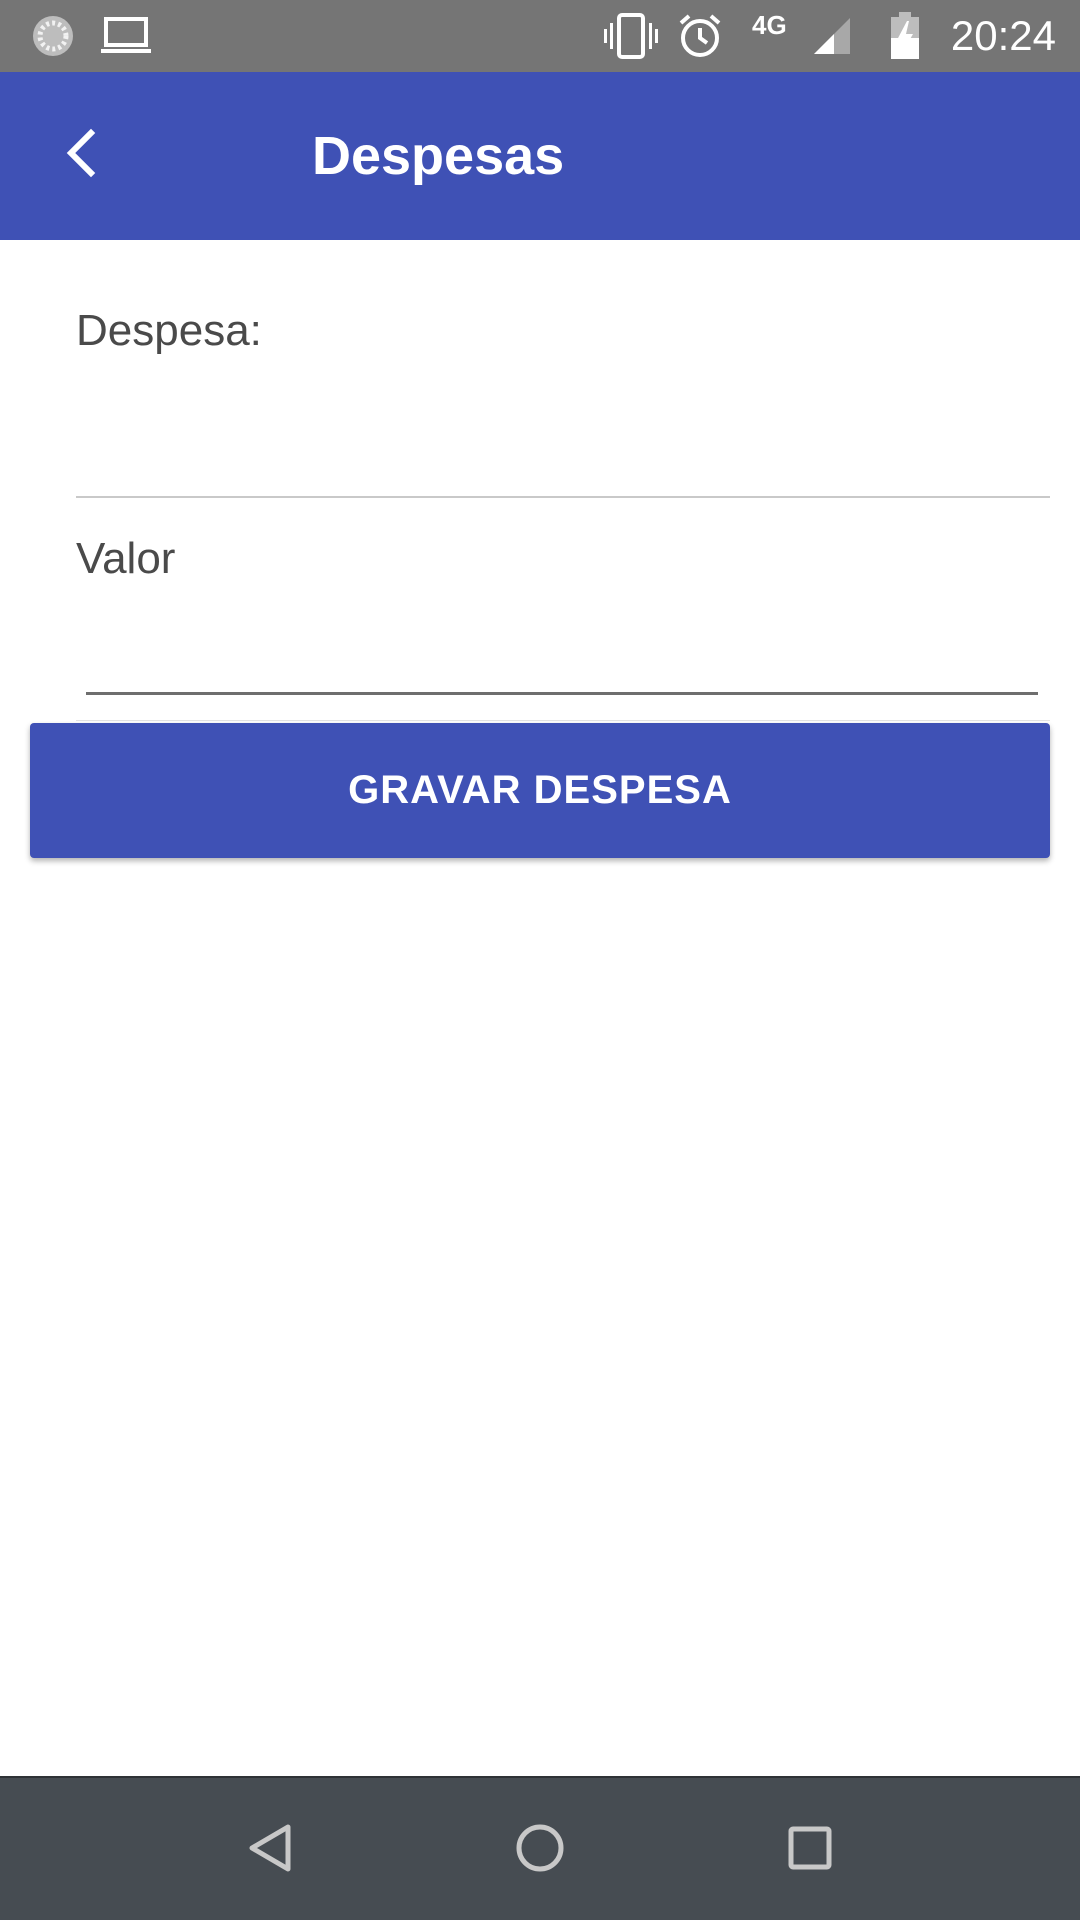 The width and height of the screenshot is (1080, 1920). Describe the element at coordinates (540, 790) in the screenshot. I see `save-button: GRAVAR DESPESA` at that location.